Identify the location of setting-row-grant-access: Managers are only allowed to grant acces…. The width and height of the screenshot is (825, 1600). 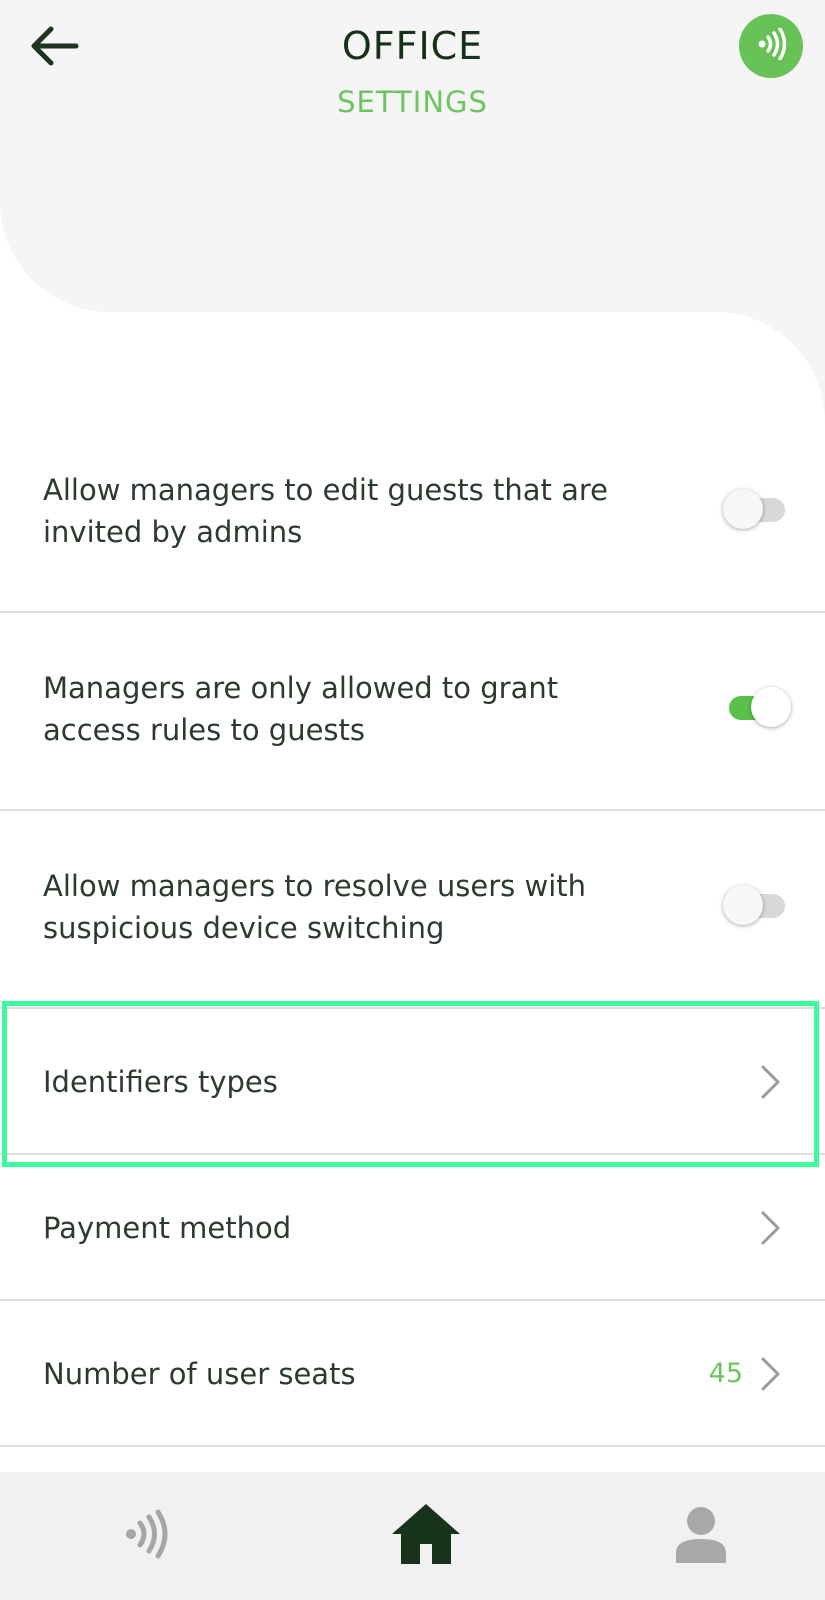
(412, 712).